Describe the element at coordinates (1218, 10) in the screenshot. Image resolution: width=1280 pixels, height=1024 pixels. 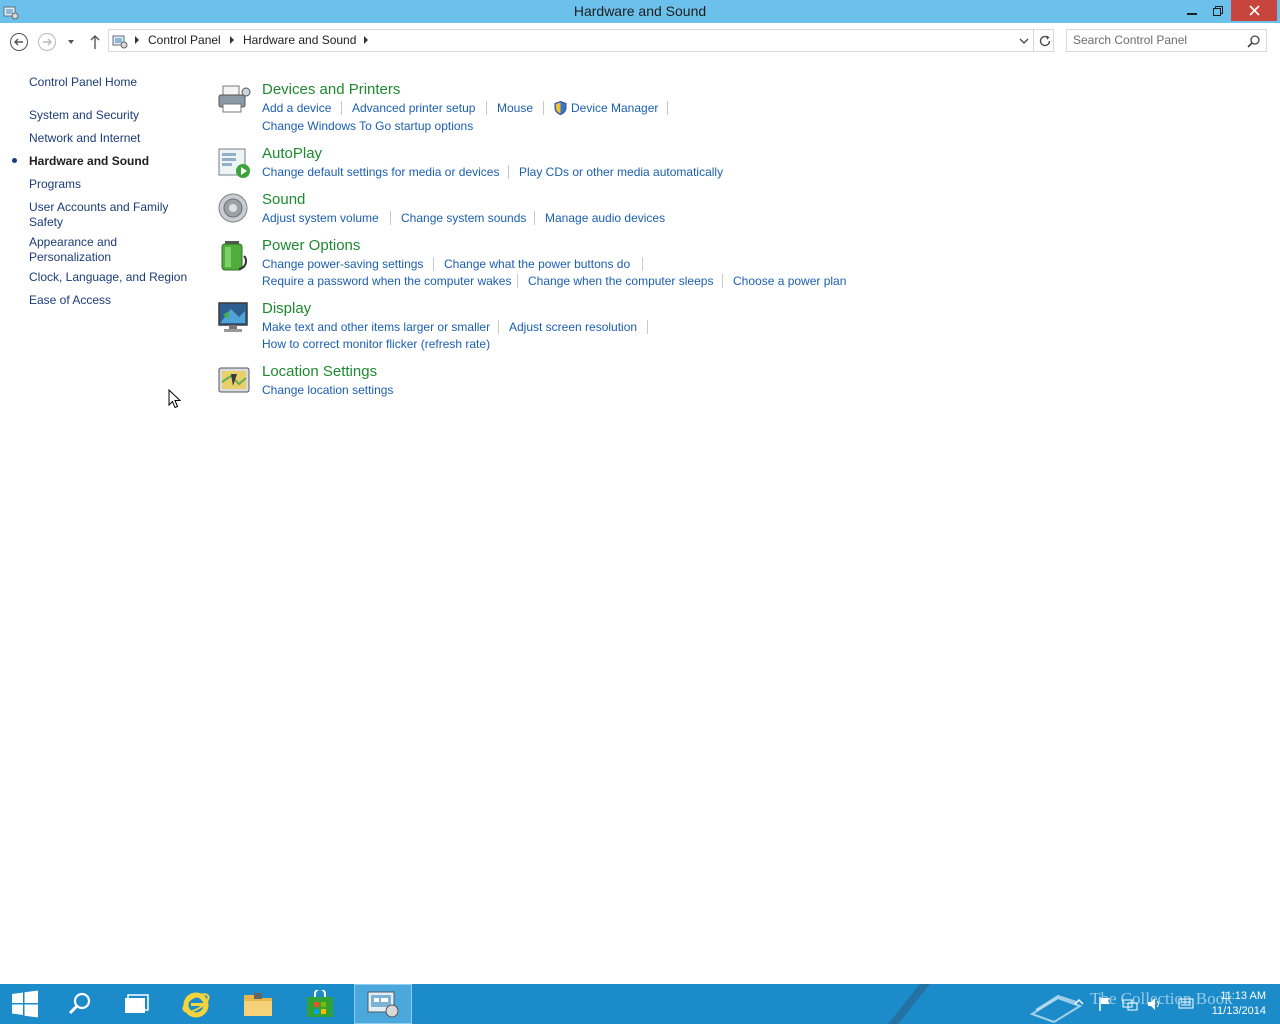
I see `restore-button` at that location.